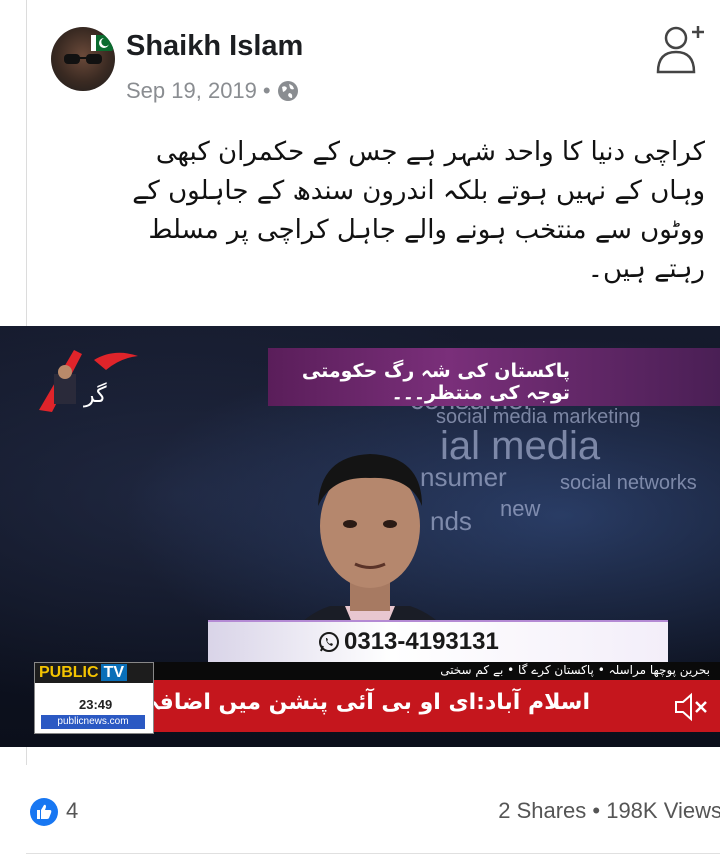  What do you see at coordinates (360, 810) in the screenshot?
I see `post-stats: 4 2 Shares • 198K Views` at bounding box center [360, 810].